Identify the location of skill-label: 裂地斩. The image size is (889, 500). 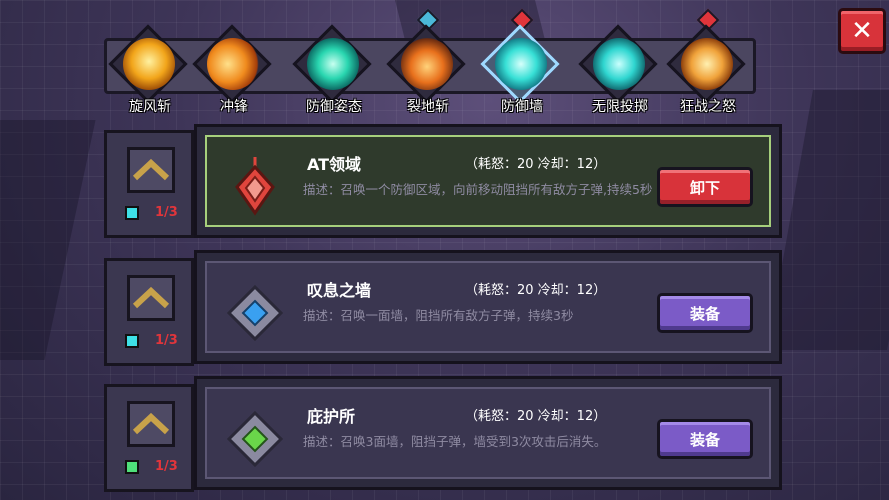
(428, 107).